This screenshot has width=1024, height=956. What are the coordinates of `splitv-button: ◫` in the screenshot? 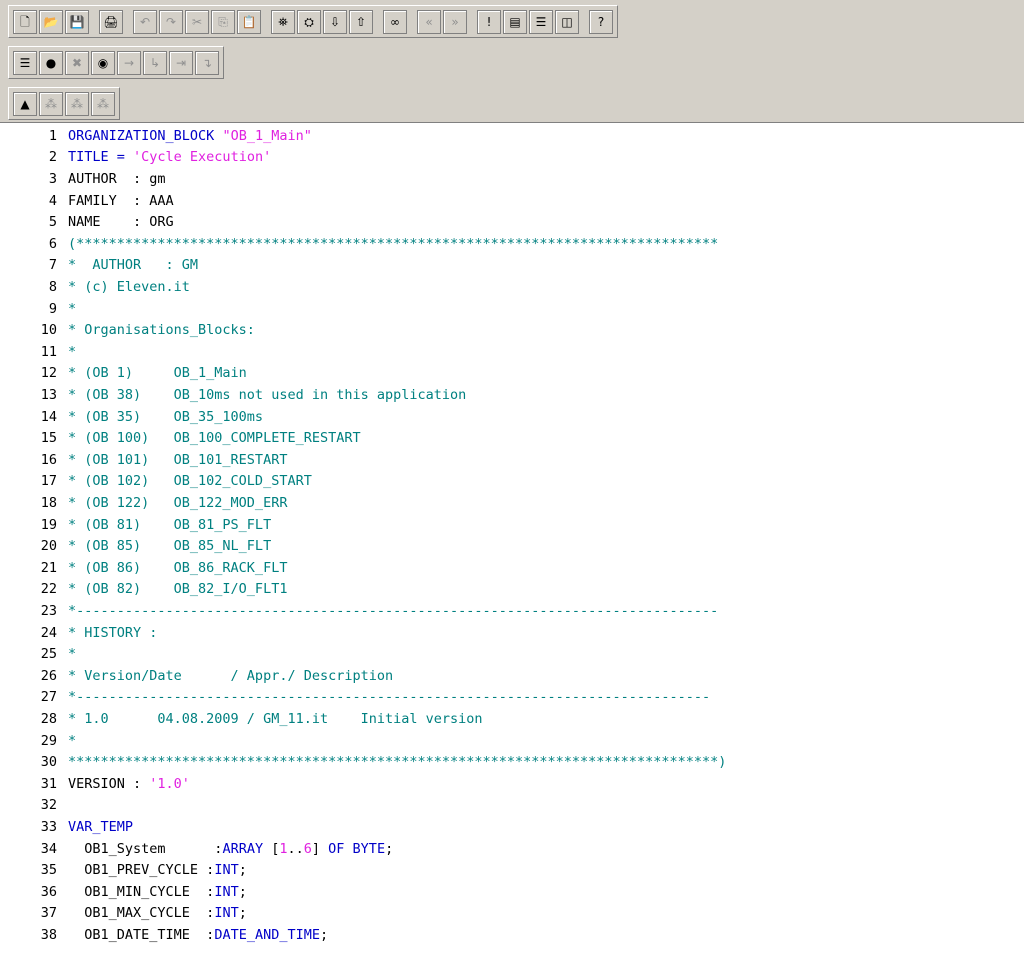 It's located at (567, 21).